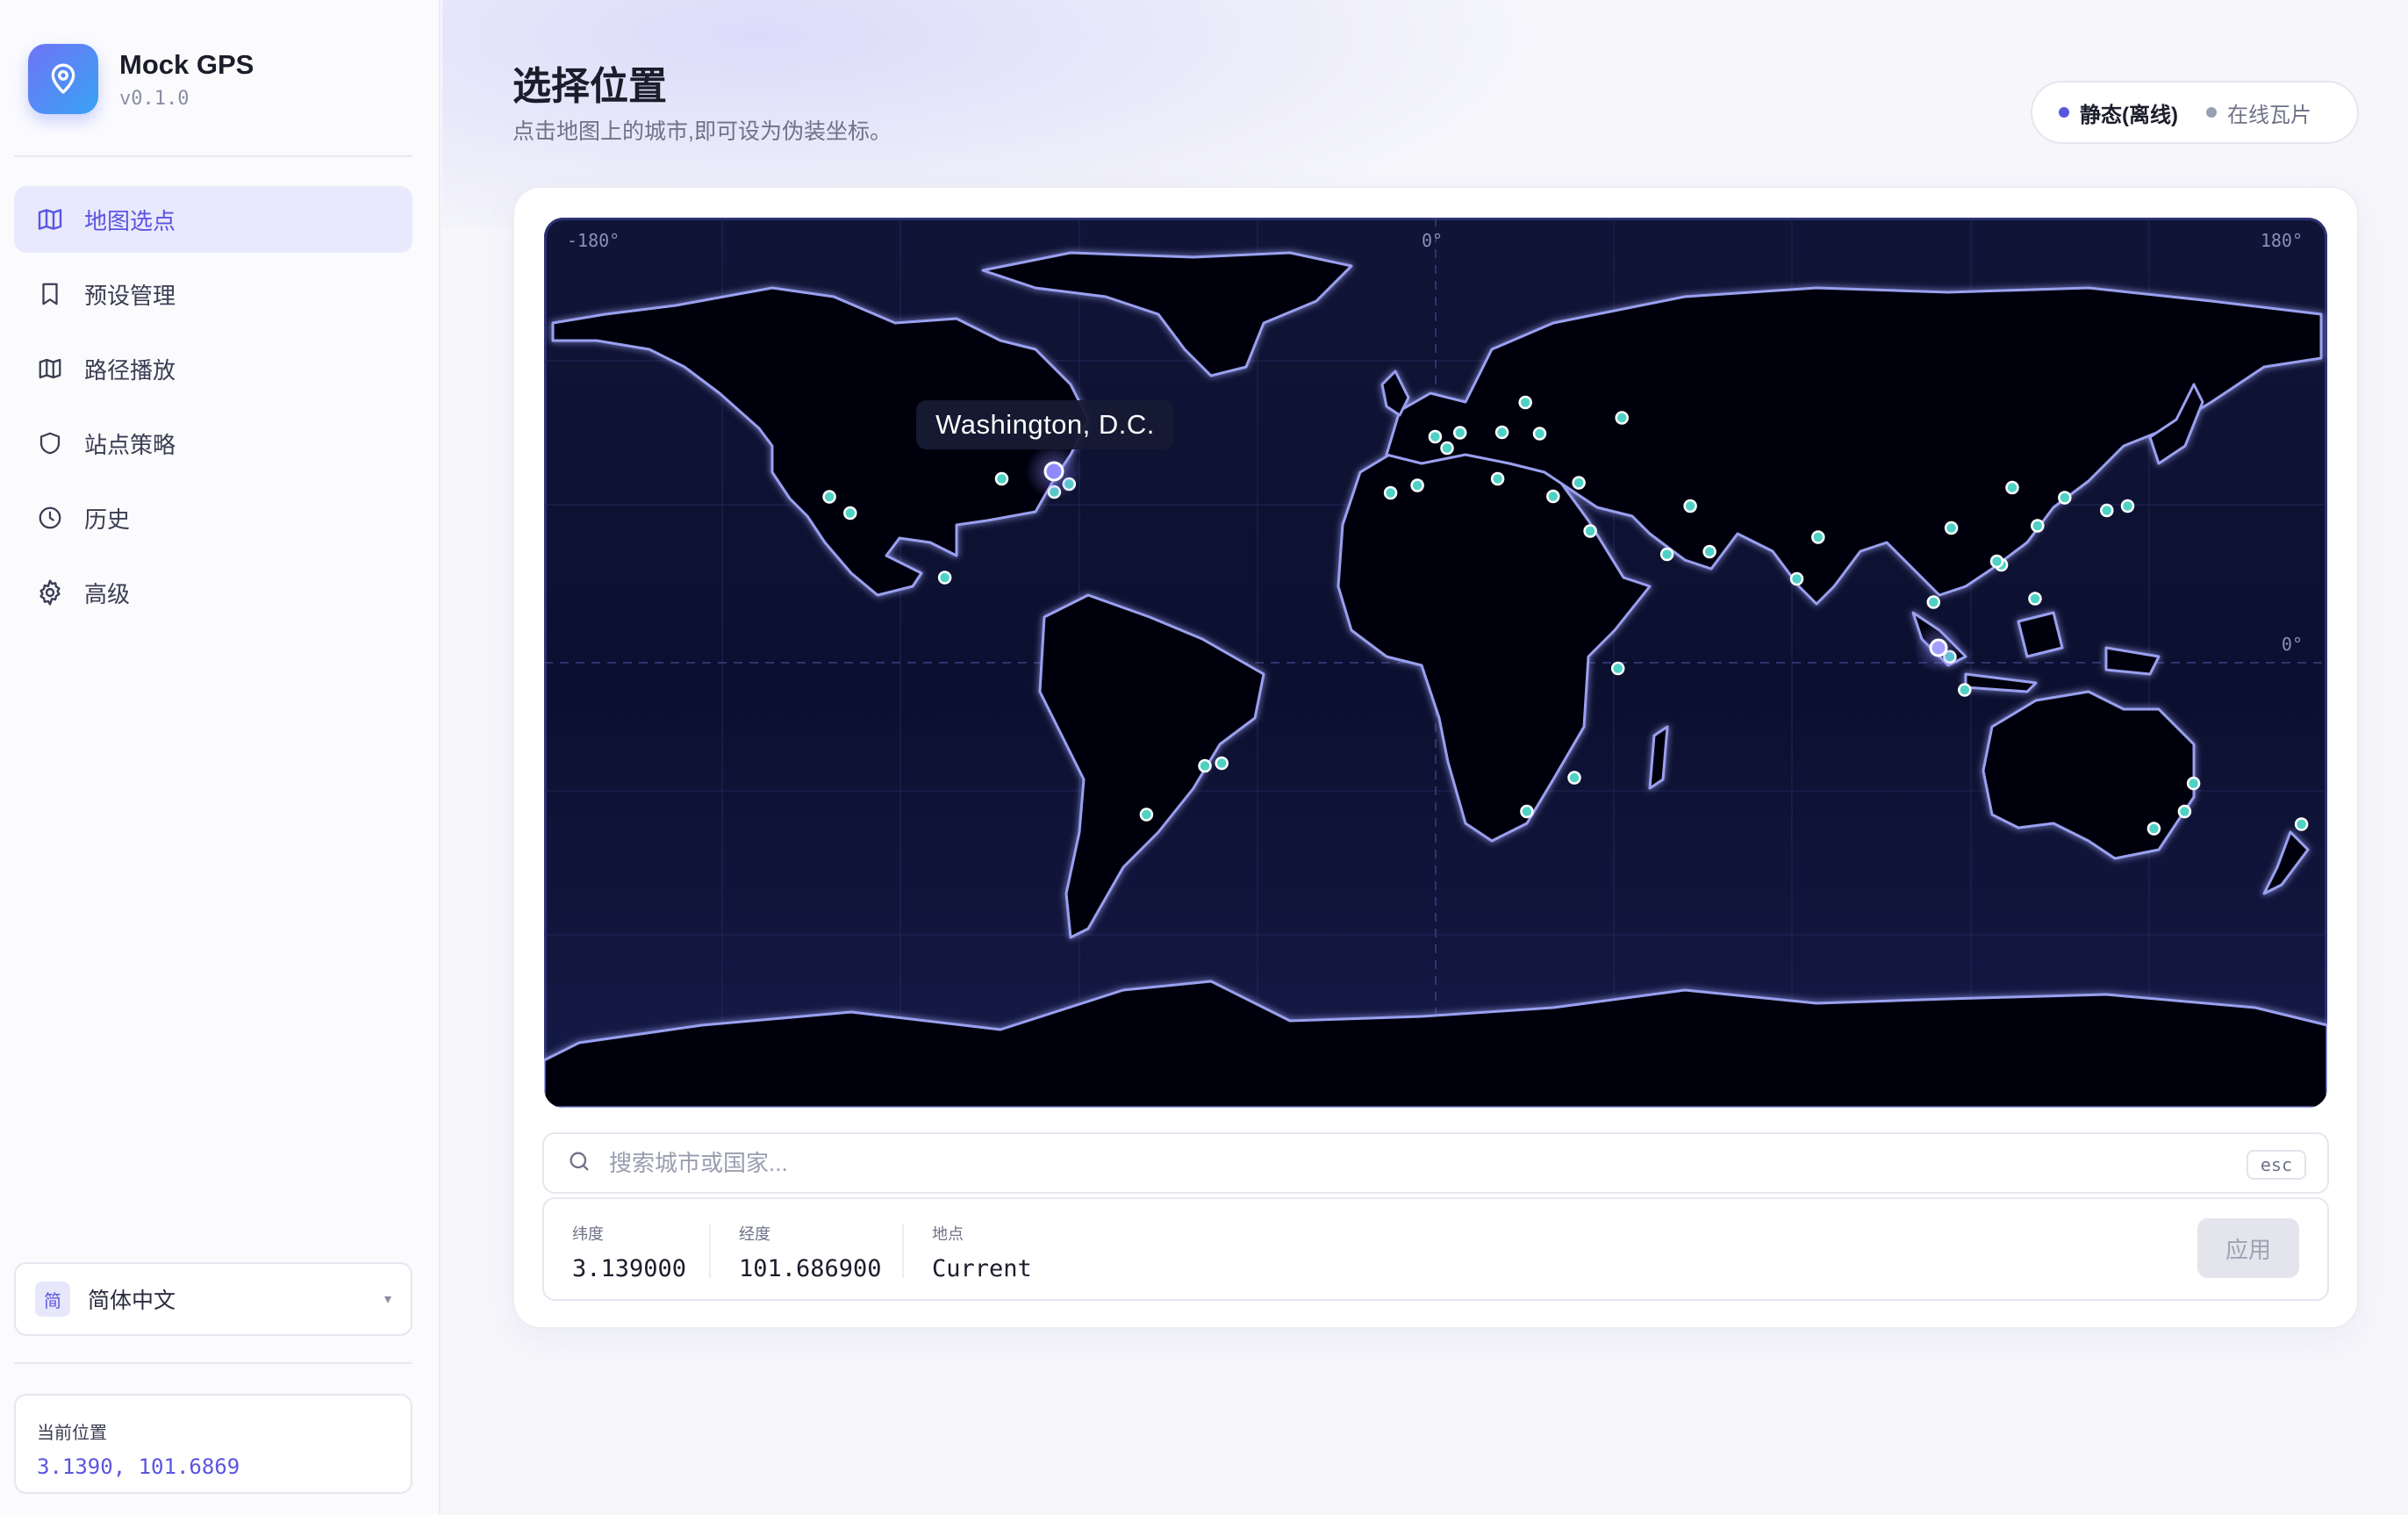 Image resolution: width=2408 pixels, height=1515 pixels. I want to click on app-name: Mock GPS, so click(186, 64).